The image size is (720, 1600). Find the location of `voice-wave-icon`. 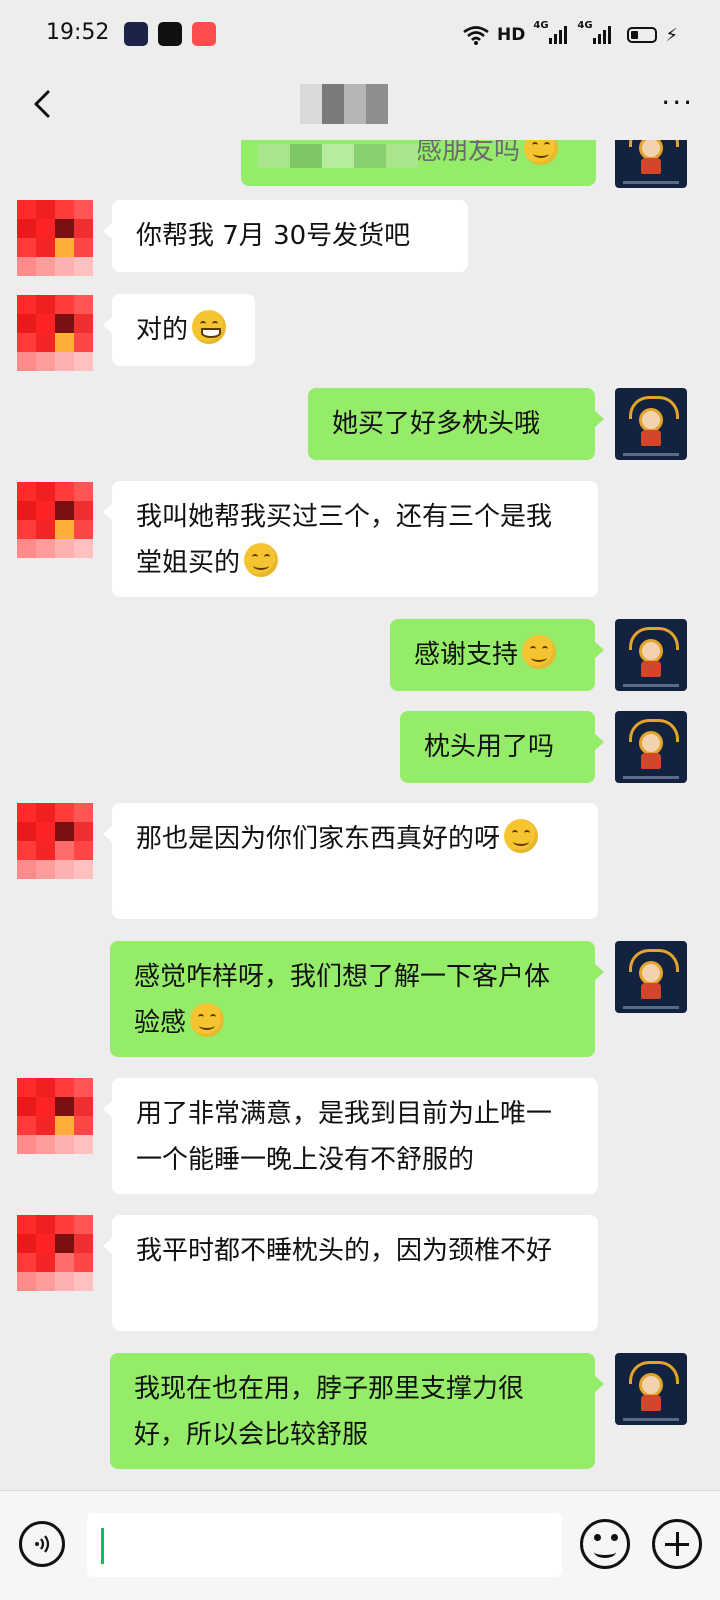

voice-wave-icon is located at coordinates (42, 1544).